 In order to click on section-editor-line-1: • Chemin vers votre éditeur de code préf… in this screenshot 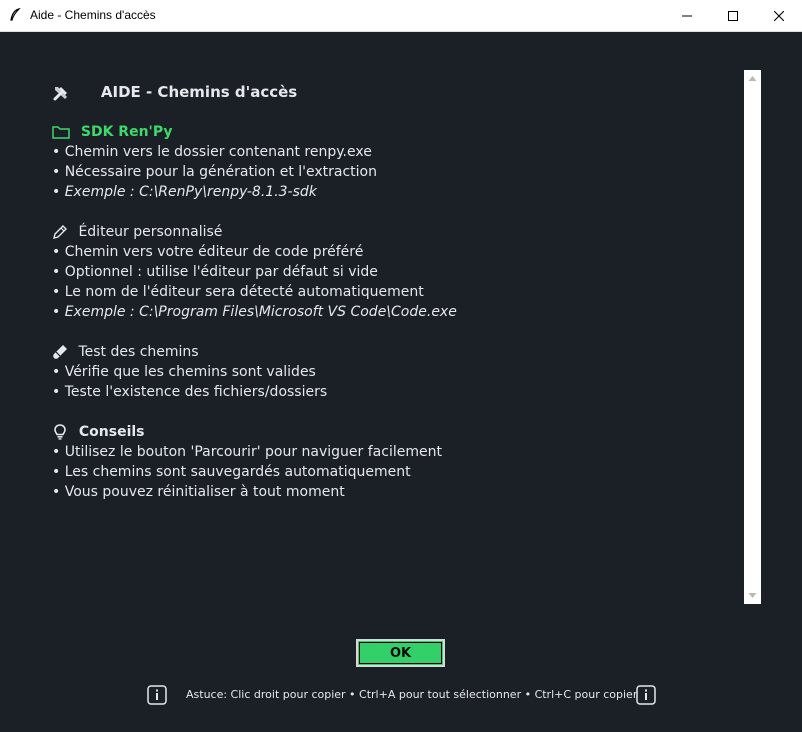, I will do `click(208, 252)`.